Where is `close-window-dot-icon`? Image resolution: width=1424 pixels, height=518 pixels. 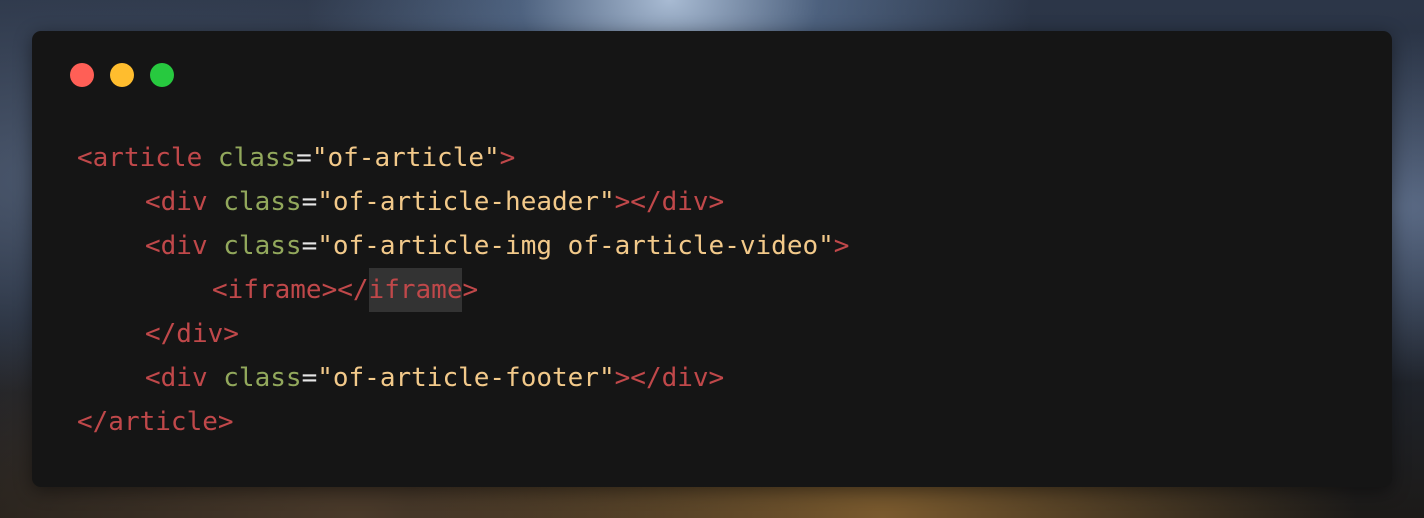 close-window-dot-icon is located at coordinates (82, 75).